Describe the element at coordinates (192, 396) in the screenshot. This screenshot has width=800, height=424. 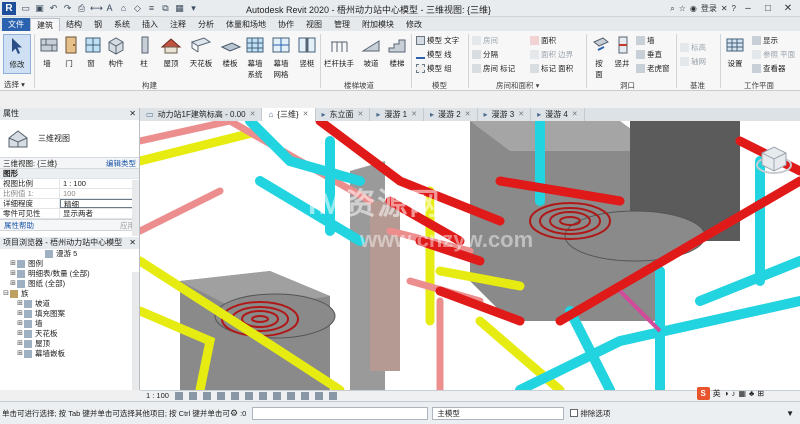
I see `visual-style-icon` at that location.